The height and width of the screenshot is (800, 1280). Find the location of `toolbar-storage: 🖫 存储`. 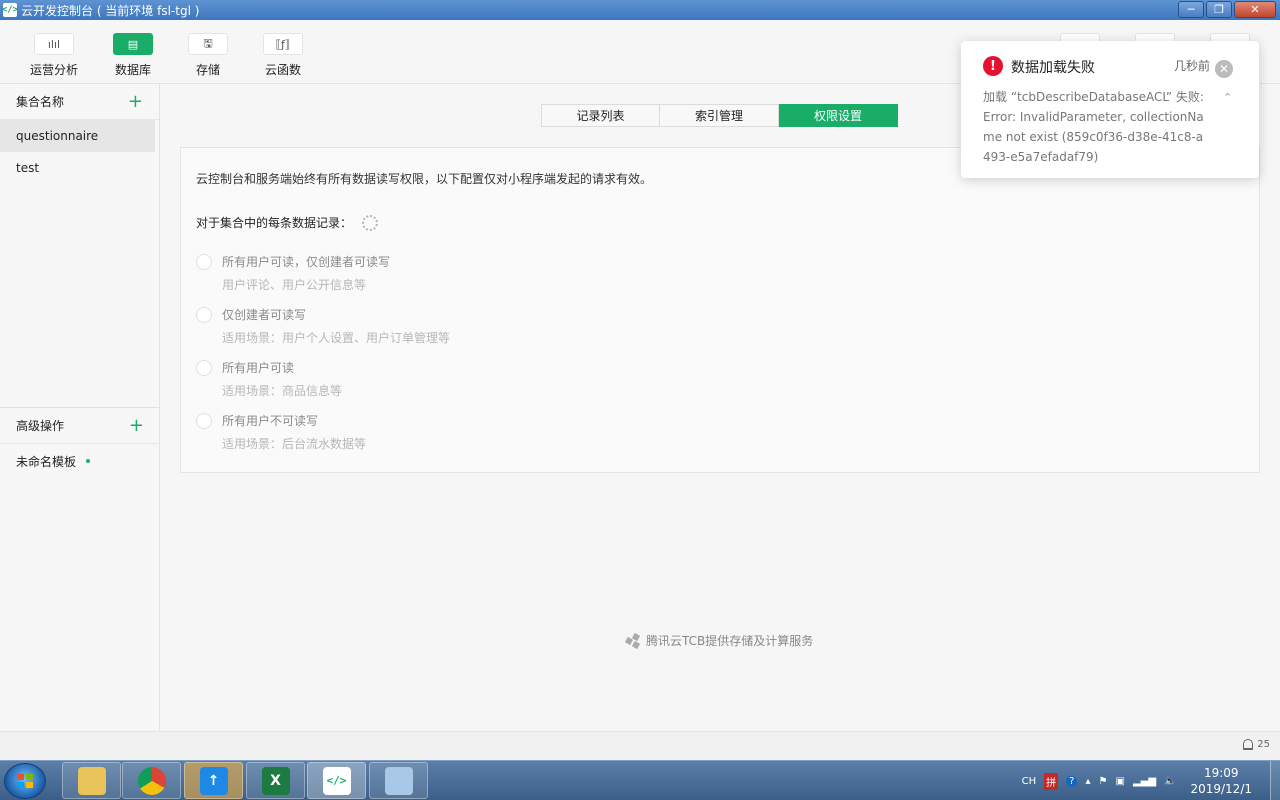

toolbar-storage: 🖫 存储 is located at coordinates (208, 55).